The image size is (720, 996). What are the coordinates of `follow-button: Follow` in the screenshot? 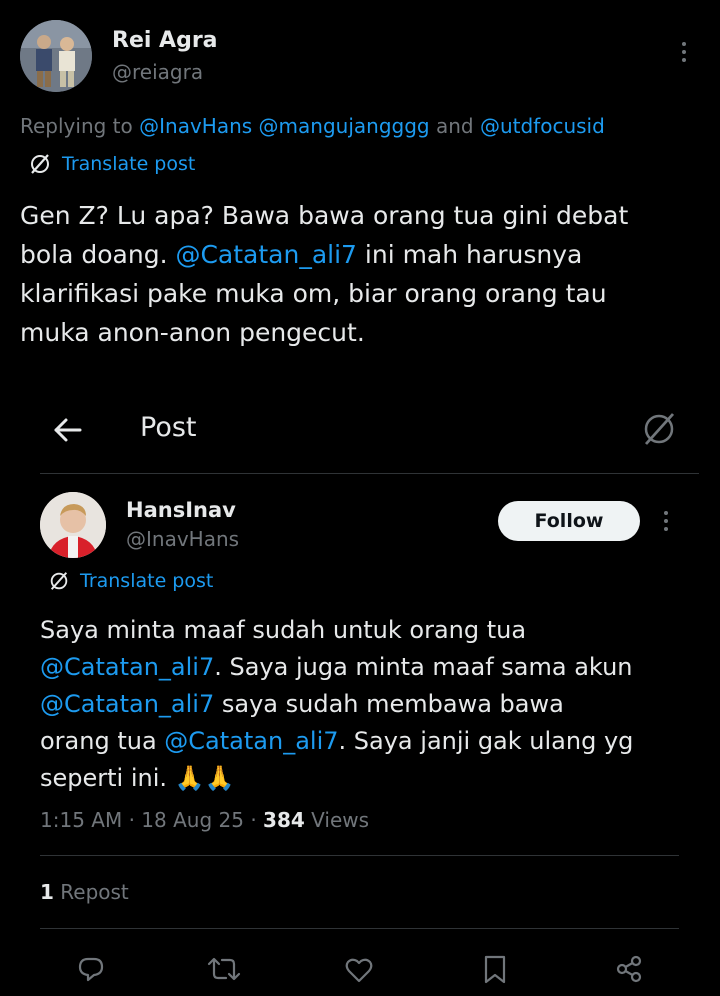 It's located at (569, 521).